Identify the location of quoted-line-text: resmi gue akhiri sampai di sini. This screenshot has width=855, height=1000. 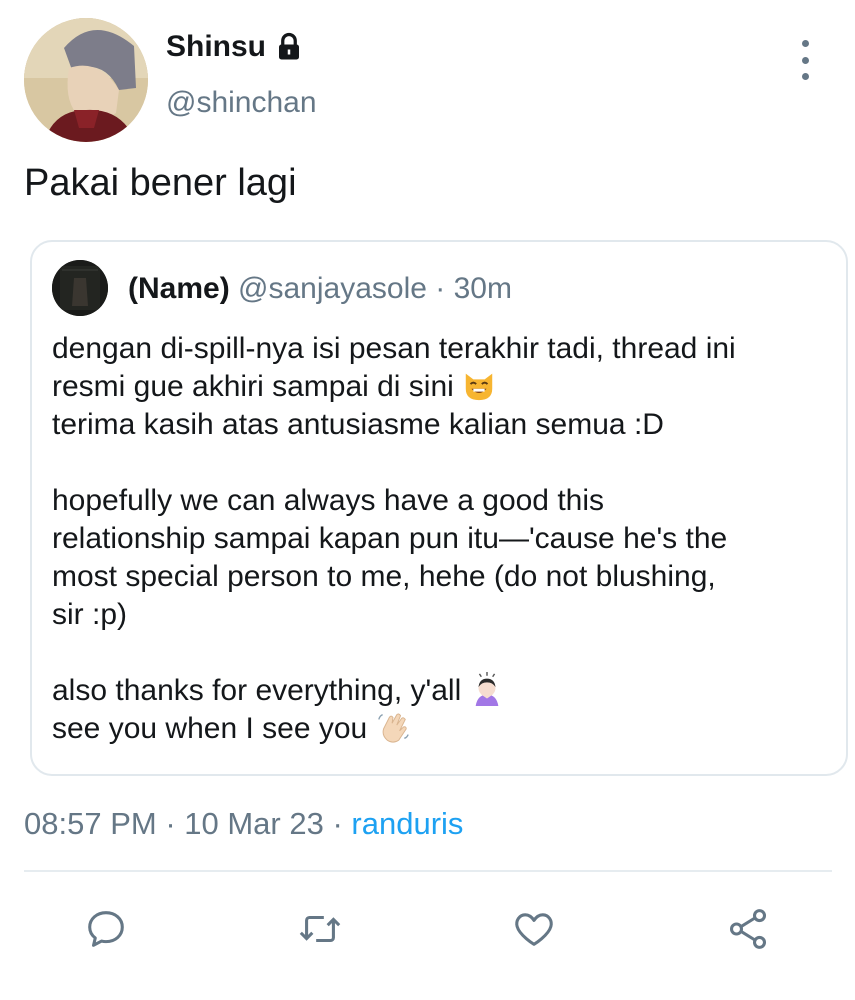
(253, 386).